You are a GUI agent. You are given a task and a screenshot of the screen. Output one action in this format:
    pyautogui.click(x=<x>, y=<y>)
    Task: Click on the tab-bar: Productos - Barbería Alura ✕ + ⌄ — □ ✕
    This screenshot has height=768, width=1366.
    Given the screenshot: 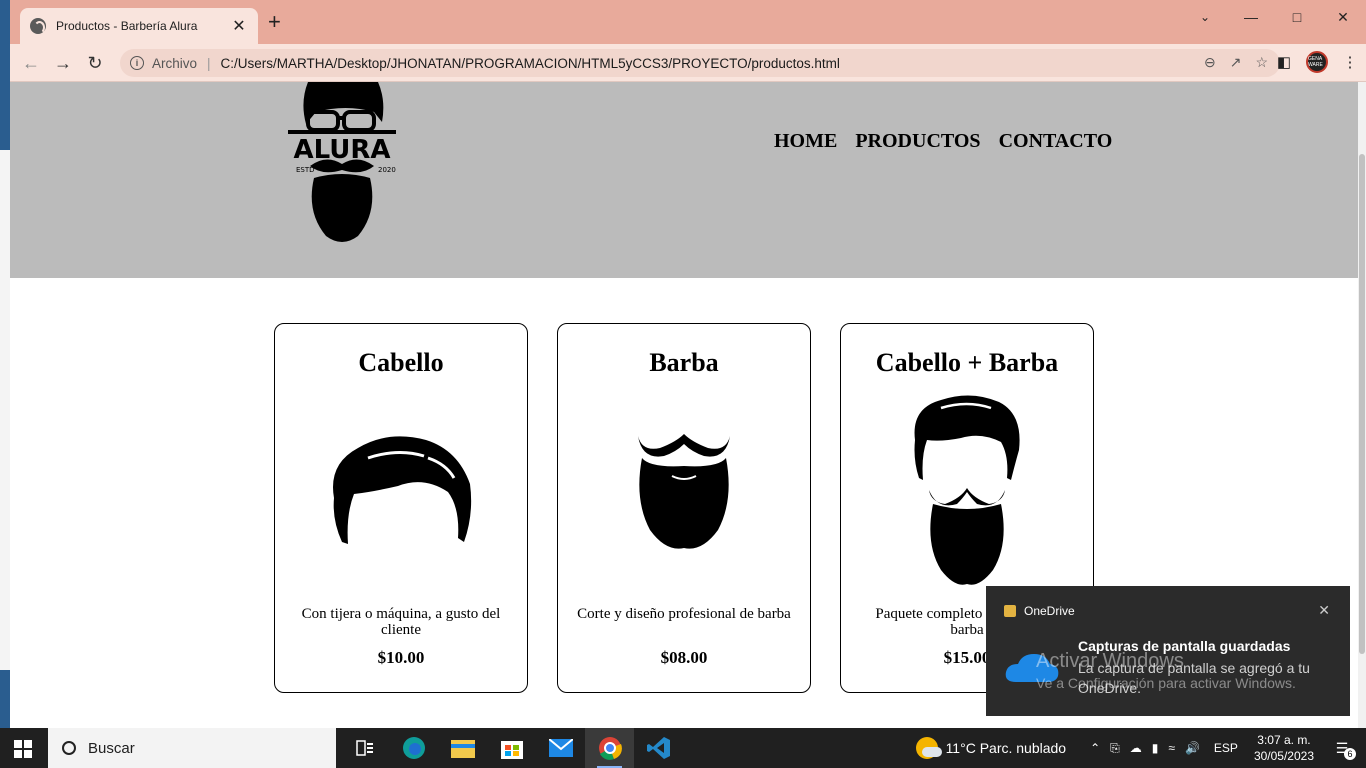 What is the action you would take?
    pyautogui.click(x=688, y=22)
    